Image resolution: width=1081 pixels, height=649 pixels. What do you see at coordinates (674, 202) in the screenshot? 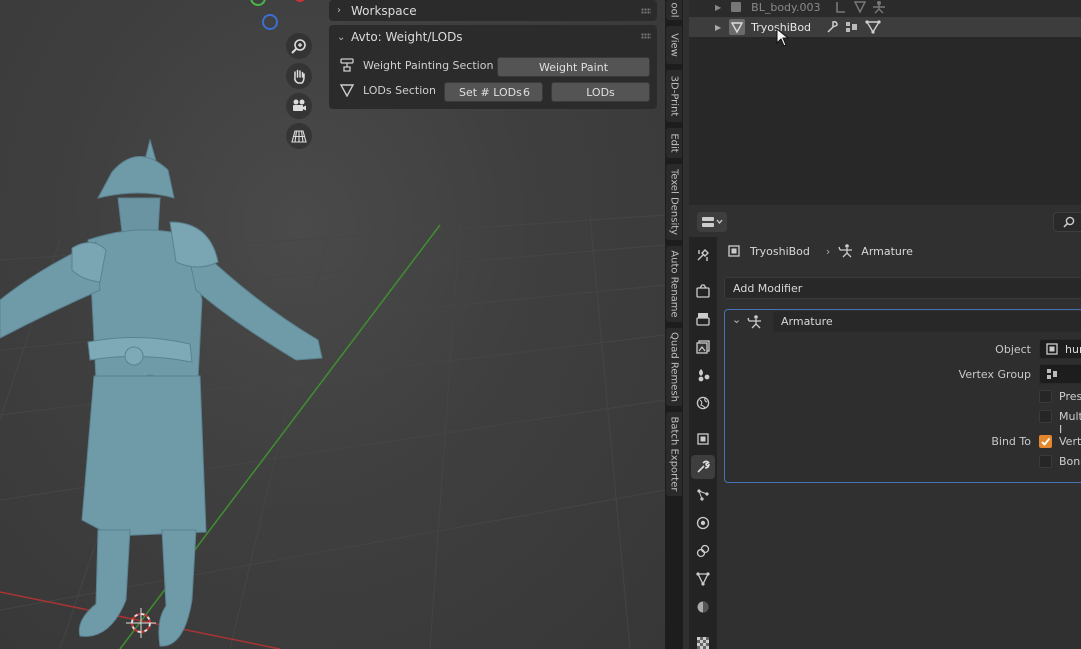
I see `tab-texel-density: Texel Density` at bounding box center [674, 202].